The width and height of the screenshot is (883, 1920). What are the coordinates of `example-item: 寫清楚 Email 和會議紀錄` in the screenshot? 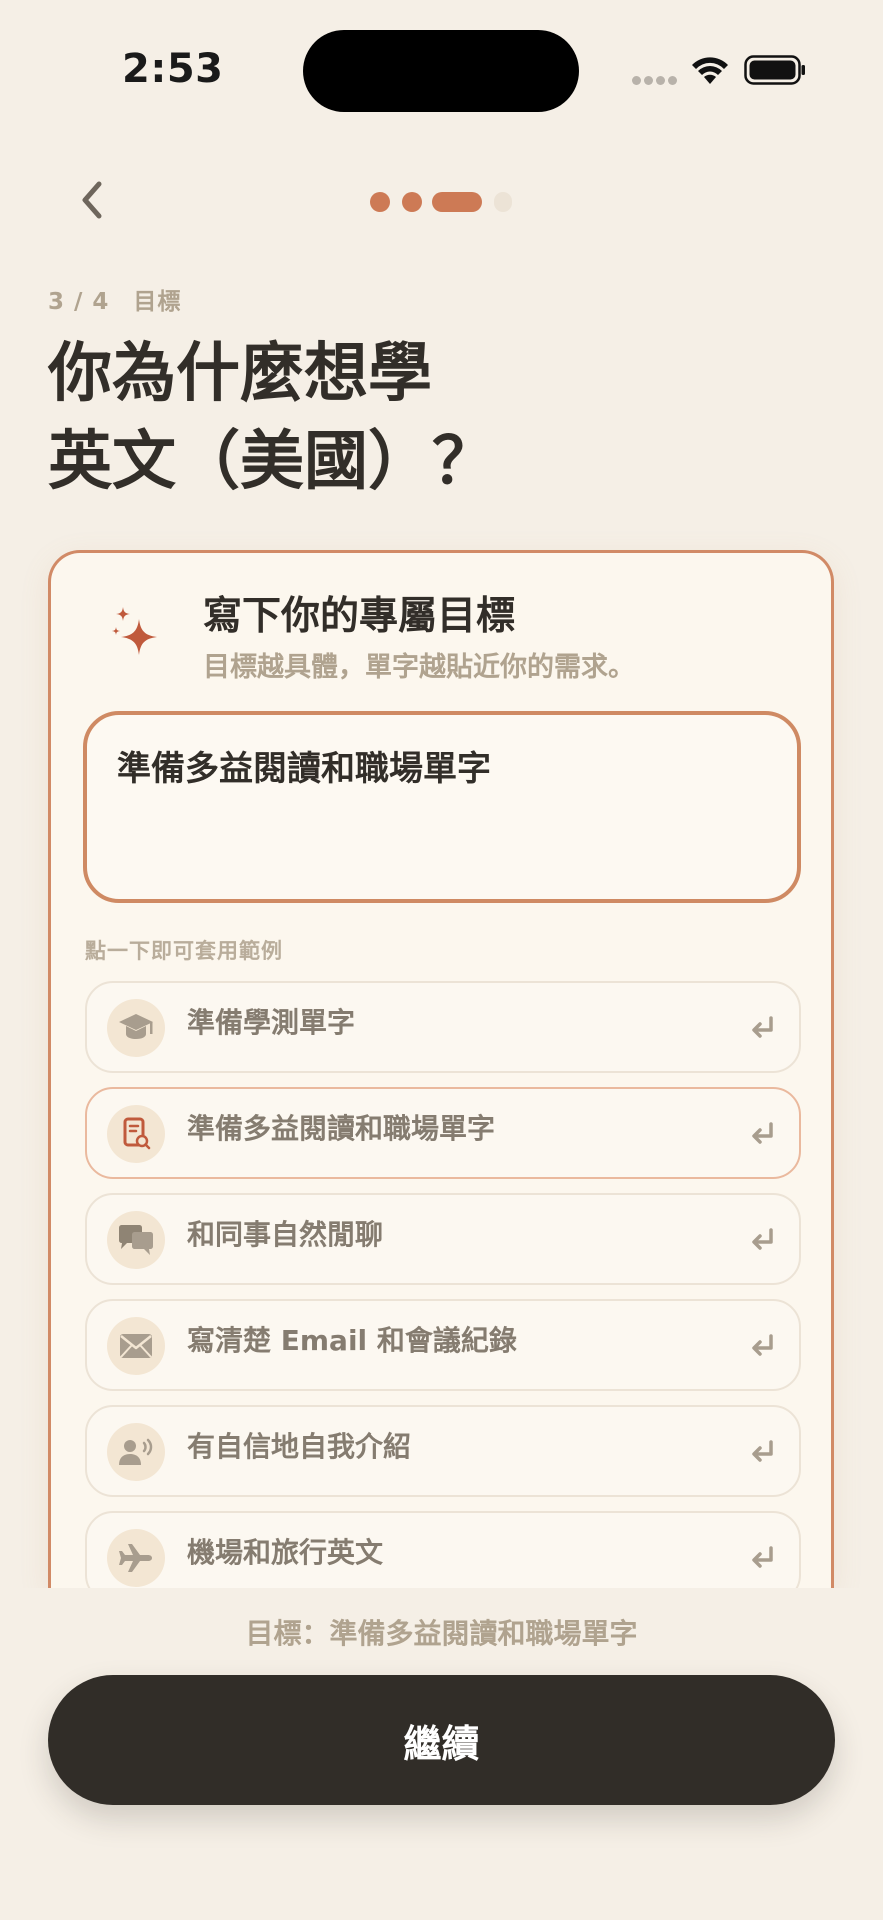 It's located at (443, 1345).